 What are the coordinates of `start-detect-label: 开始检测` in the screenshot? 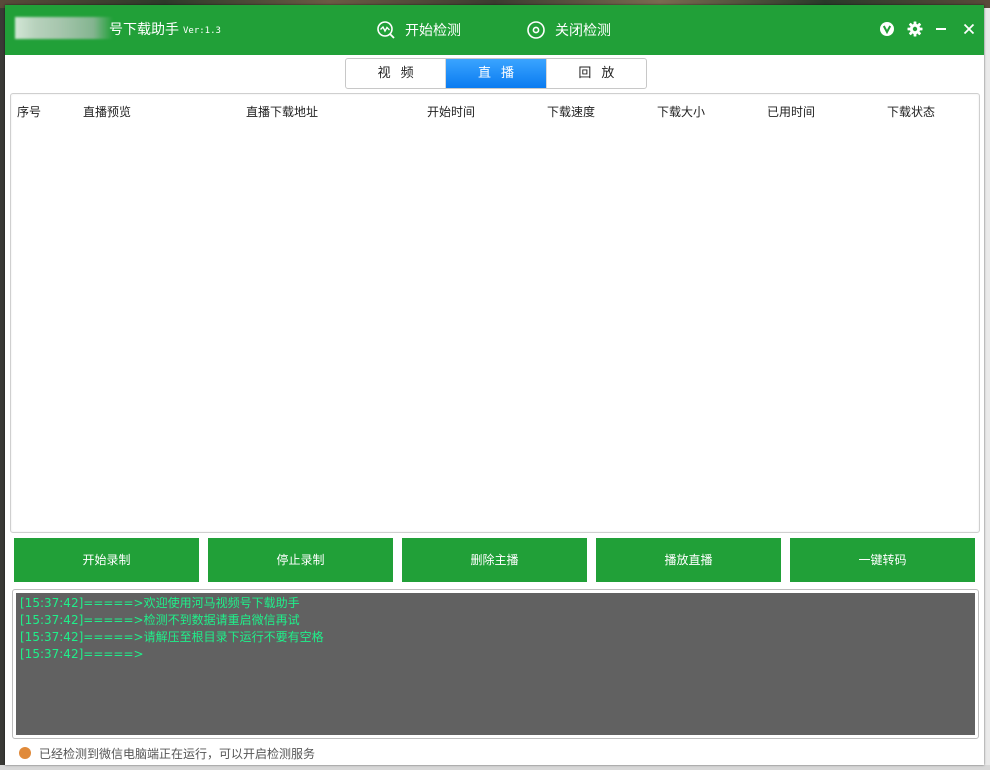 It's located at (433, 31).